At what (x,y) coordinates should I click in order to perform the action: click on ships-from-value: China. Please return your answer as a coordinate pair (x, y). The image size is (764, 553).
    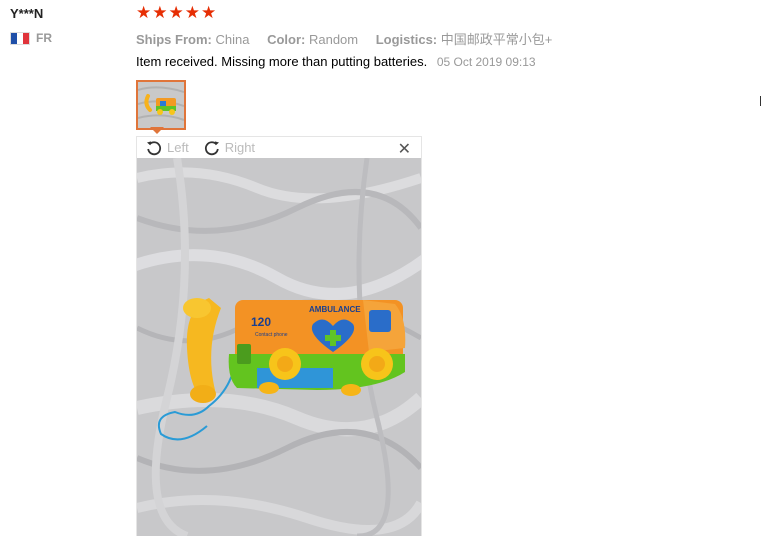
    Looking at the image, I should click on (232, 39).